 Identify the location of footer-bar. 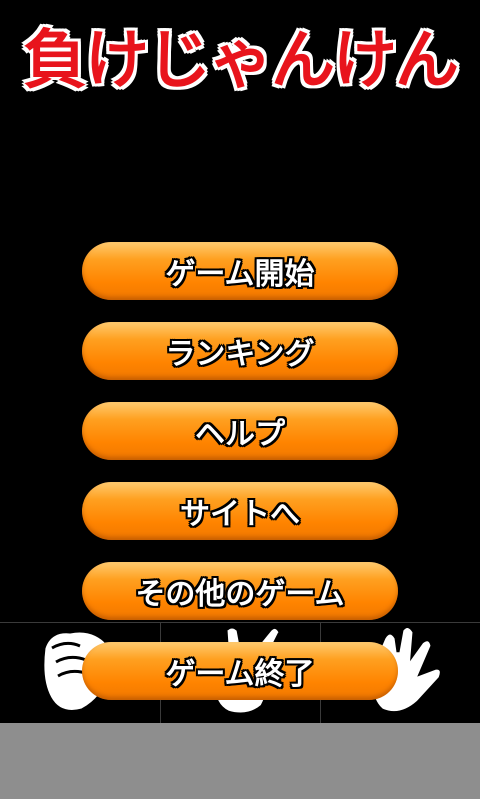
(240, 761).